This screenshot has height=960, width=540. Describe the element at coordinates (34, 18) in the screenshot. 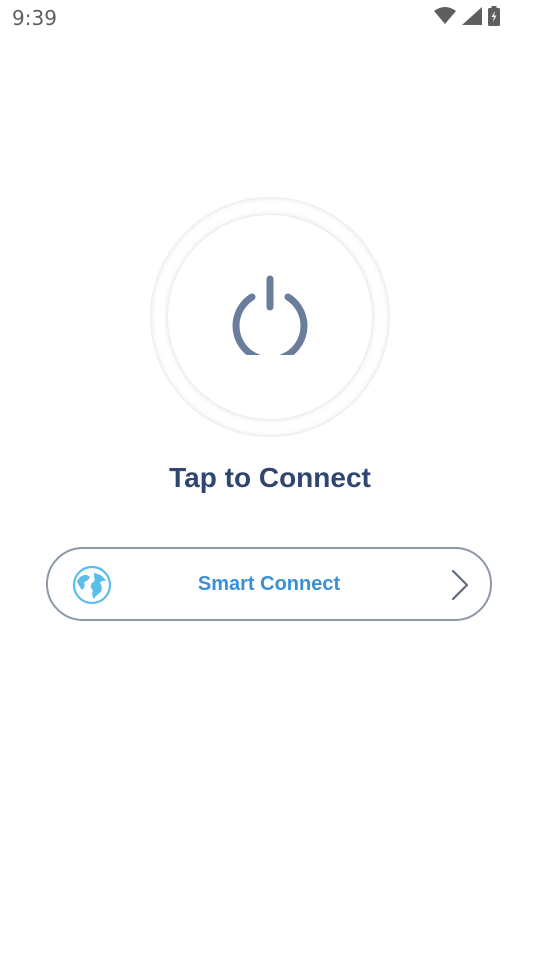

I see `status-time: 9:39` at that location.